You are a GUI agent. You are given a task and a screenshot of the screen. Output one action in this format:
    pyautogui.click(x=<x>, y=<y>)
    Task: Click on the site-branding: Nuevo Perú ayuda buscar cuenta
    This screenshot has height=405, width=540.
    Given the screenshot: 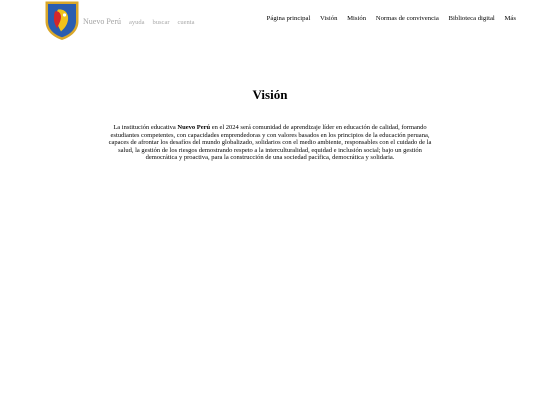 What is the action you would take?
    pyautogui.click(x=138, y=21)
    